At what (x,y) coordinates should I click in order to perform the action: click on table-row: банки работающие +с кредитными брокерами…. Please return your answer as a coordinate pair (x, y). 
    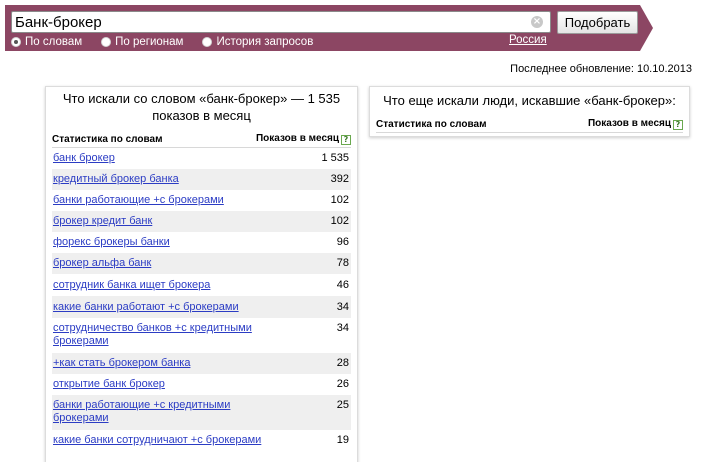
    Looking at the image, I should click on (201, 412).